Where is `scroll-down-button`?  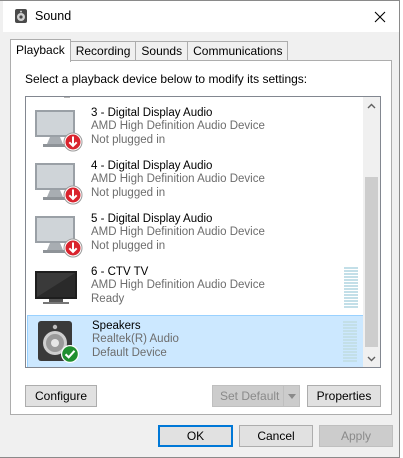 scroll-down-button is located at coordinates (371, 358).